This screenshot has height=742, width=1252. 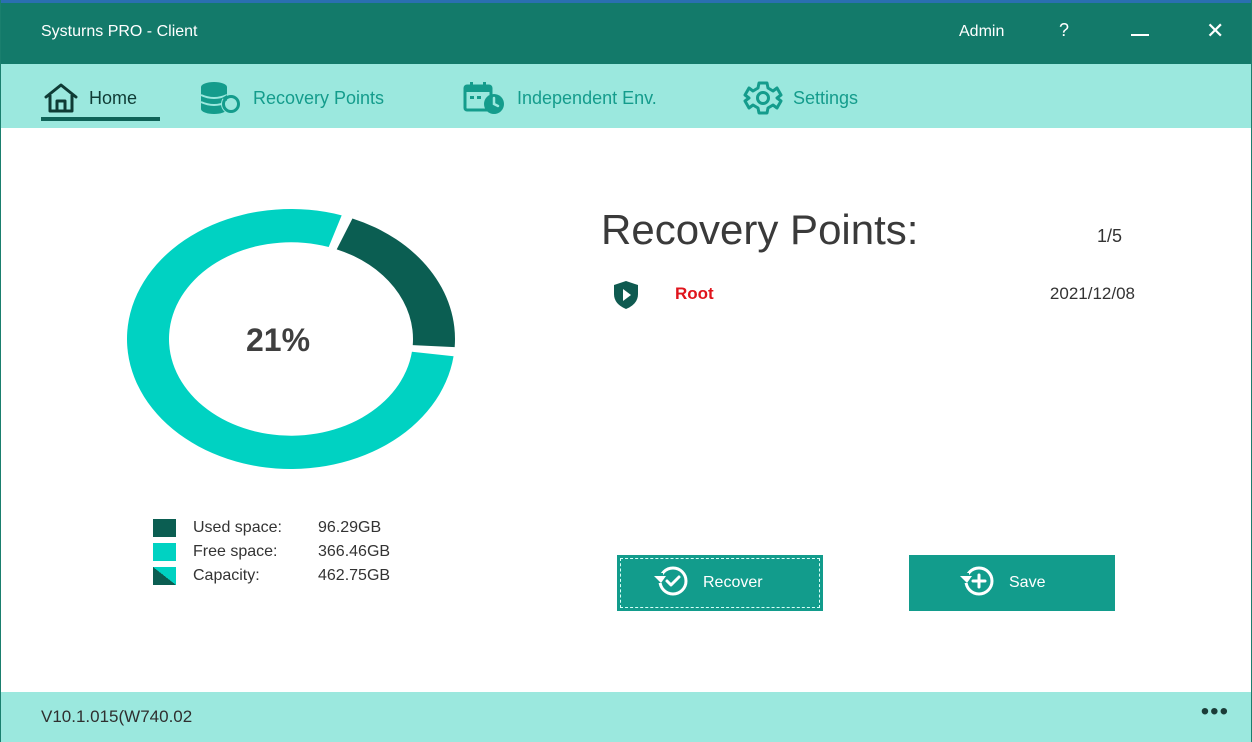 What do you see at coordinates (760, 229) in the screenshot?
I see `recovery-points-title: Recovery Points:` at bounding box center [760, 229].